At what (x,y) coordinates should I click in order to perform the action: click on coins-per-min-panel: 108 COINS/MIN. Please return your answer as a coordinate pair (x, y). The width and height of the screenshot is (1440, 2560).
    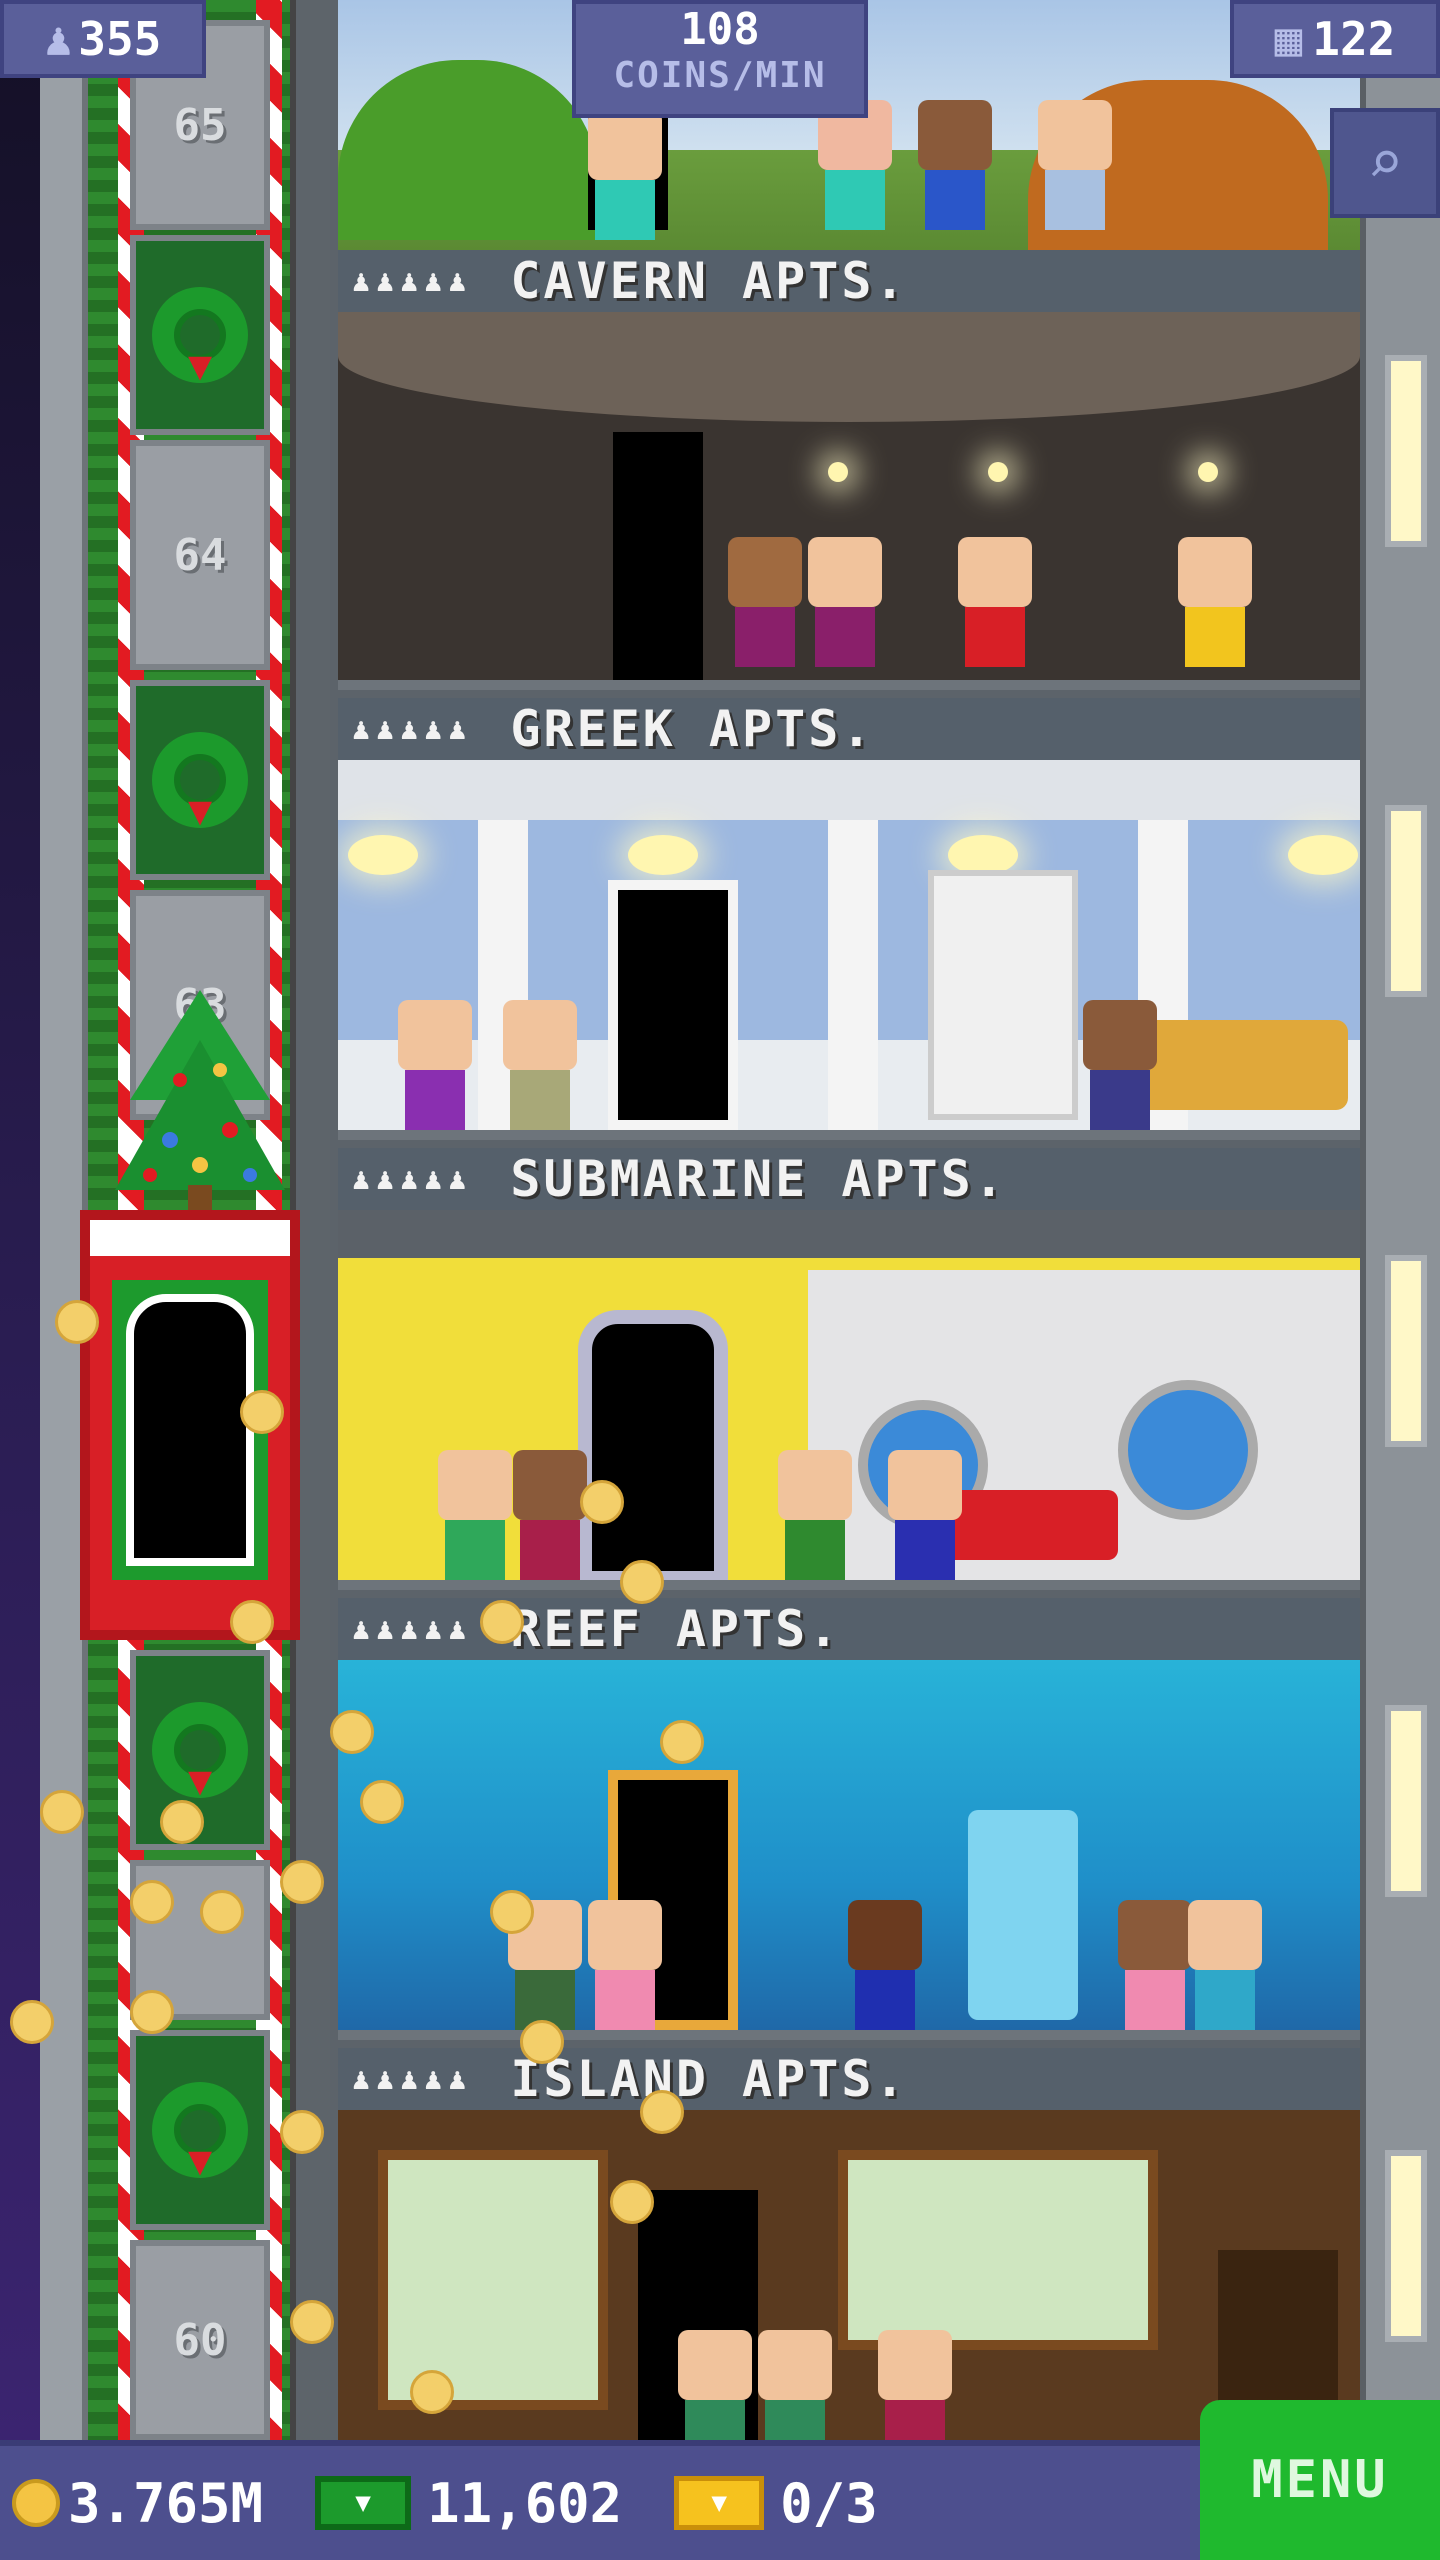
    Looking at the image, I should click on (720, 59).